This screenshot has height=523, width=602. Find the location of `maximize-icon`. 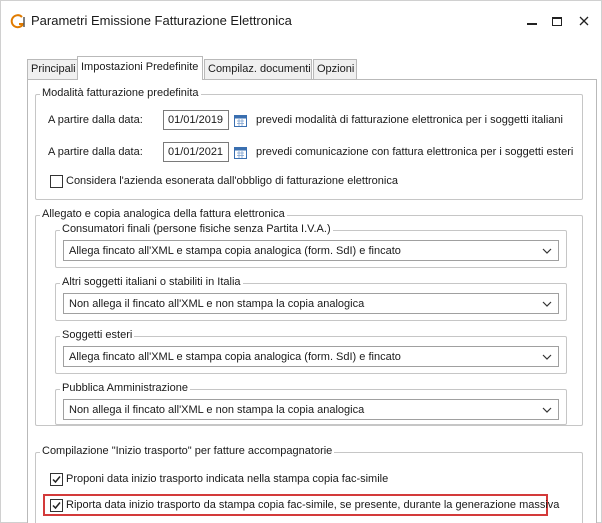

maximize-icon is located at coordinates (557, 21).